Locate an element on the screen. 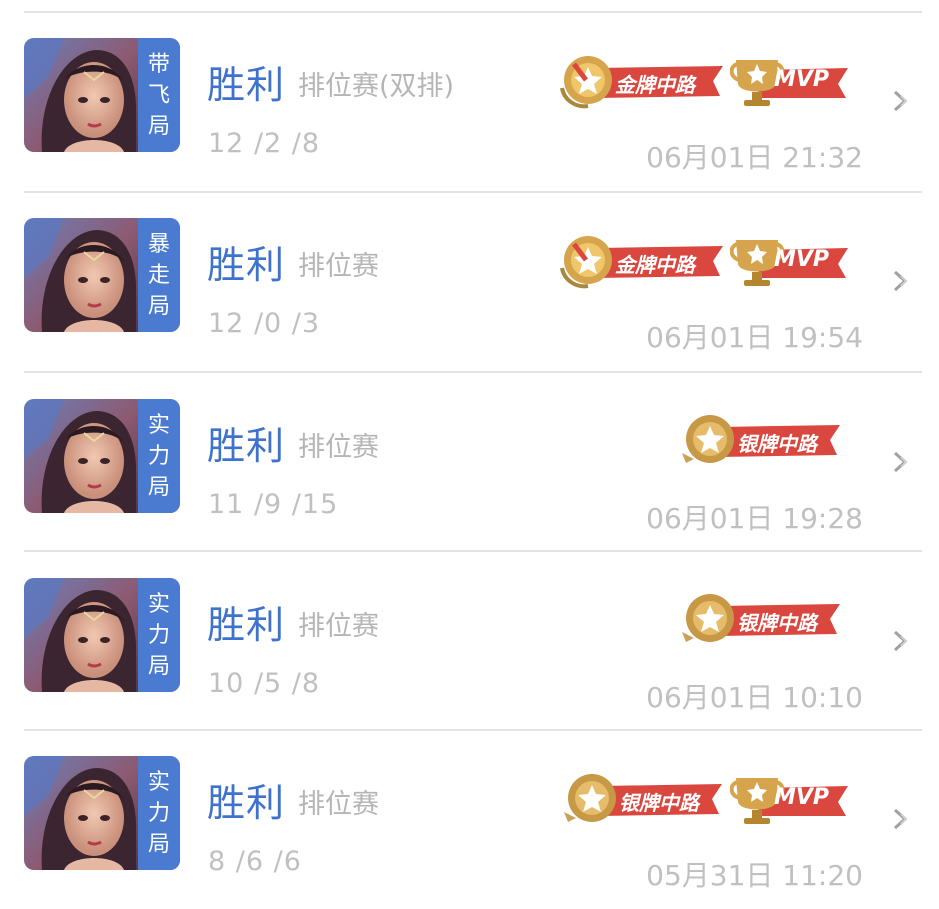  kda: 12 /2 /8 is located at coordinates (264, 143).